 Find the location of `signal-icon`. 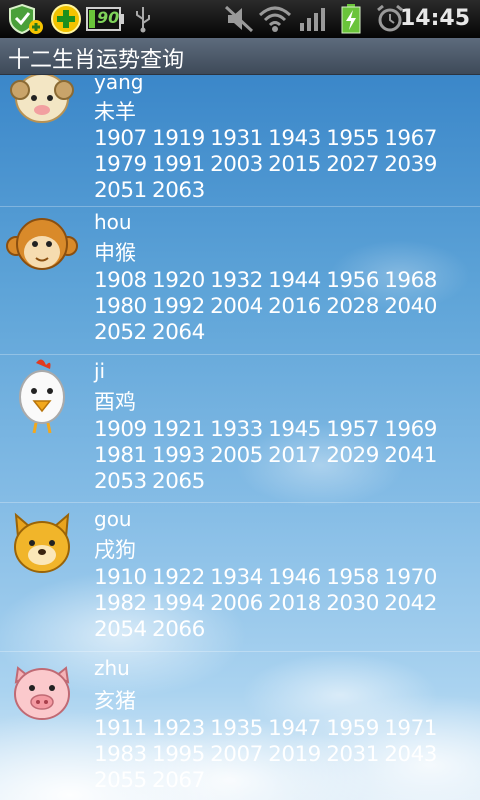

signal-icon is located at coordinates (312, 19).